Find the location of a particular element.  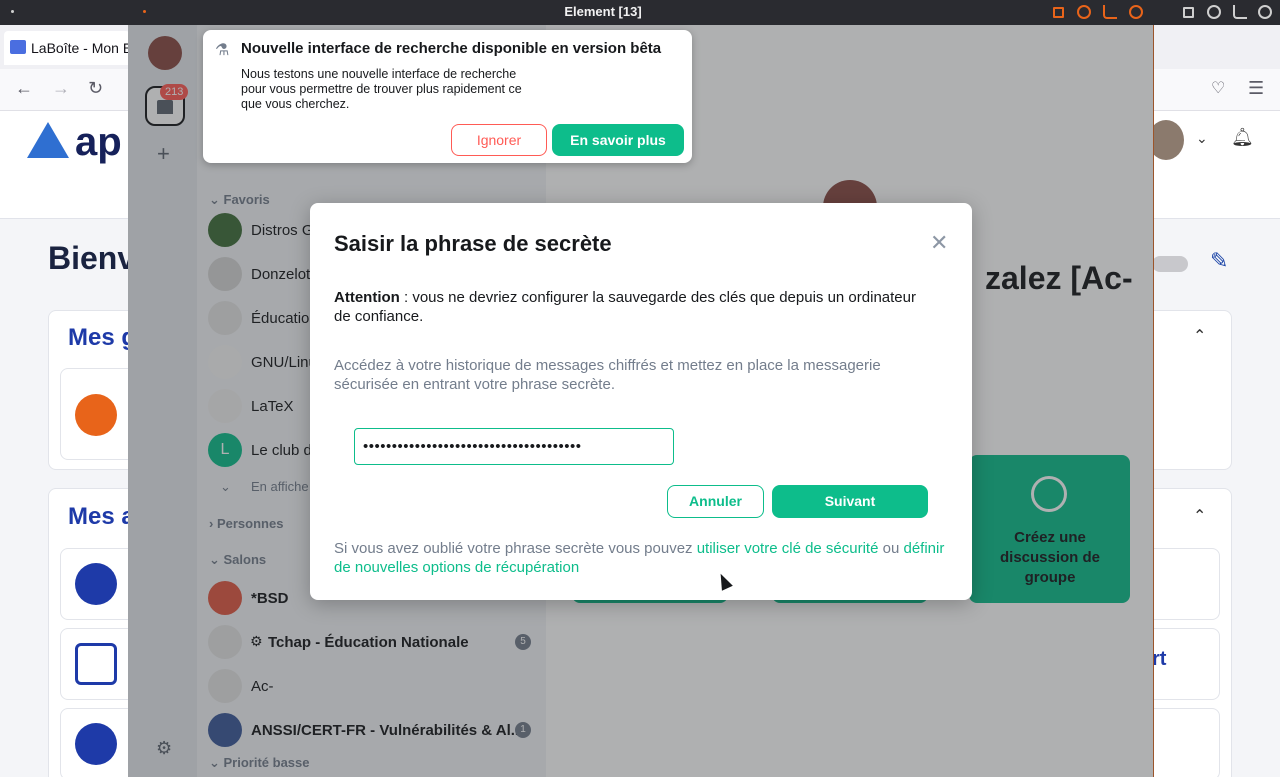

apps-section-title: Mes a is located at coordinates (101, 516).